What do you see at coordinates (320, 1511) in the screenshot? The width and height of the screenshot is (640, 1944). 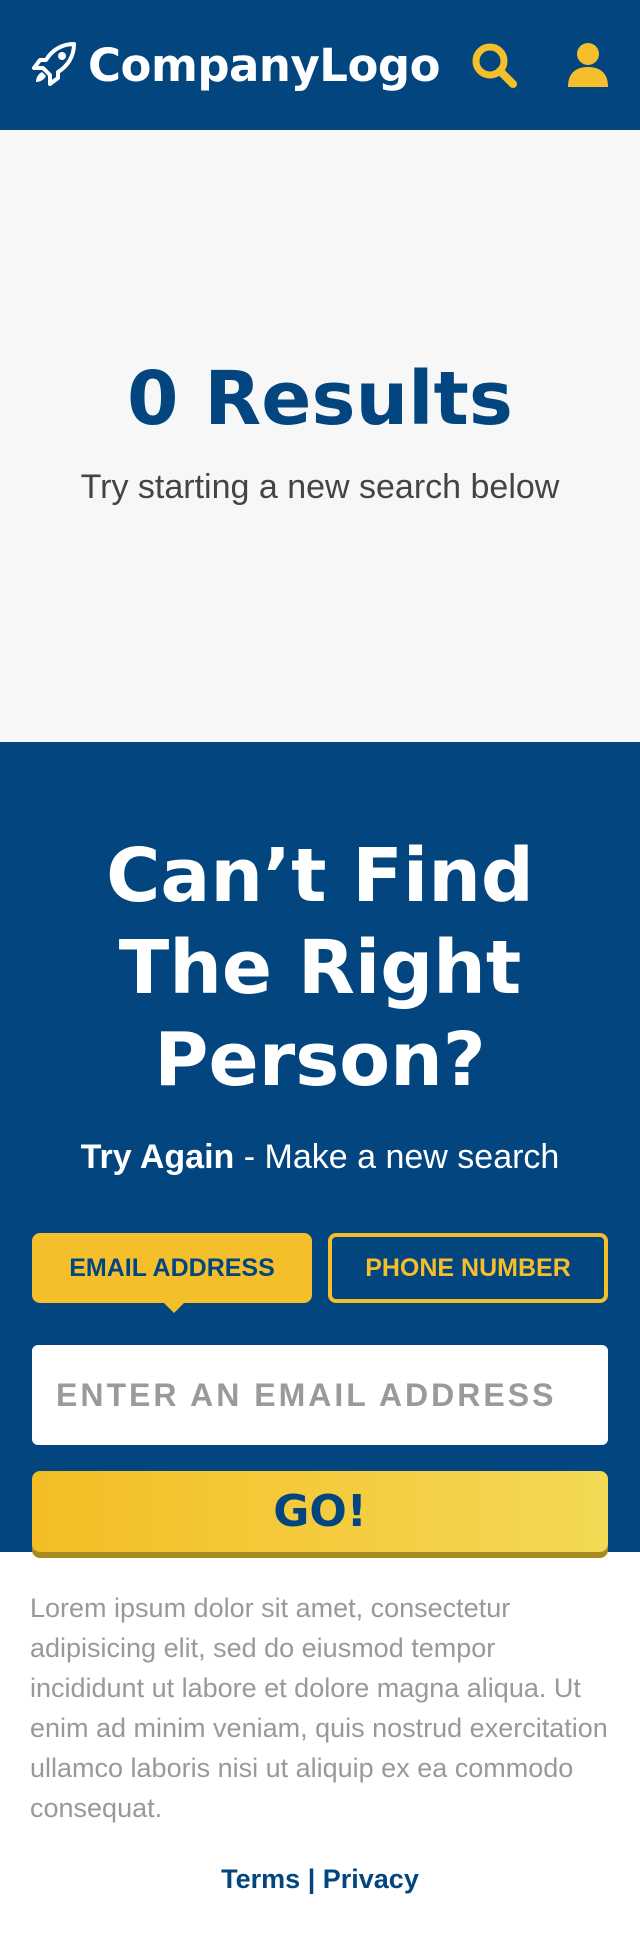 I see `go-button: GO!` at bounding box center [320, 1511].